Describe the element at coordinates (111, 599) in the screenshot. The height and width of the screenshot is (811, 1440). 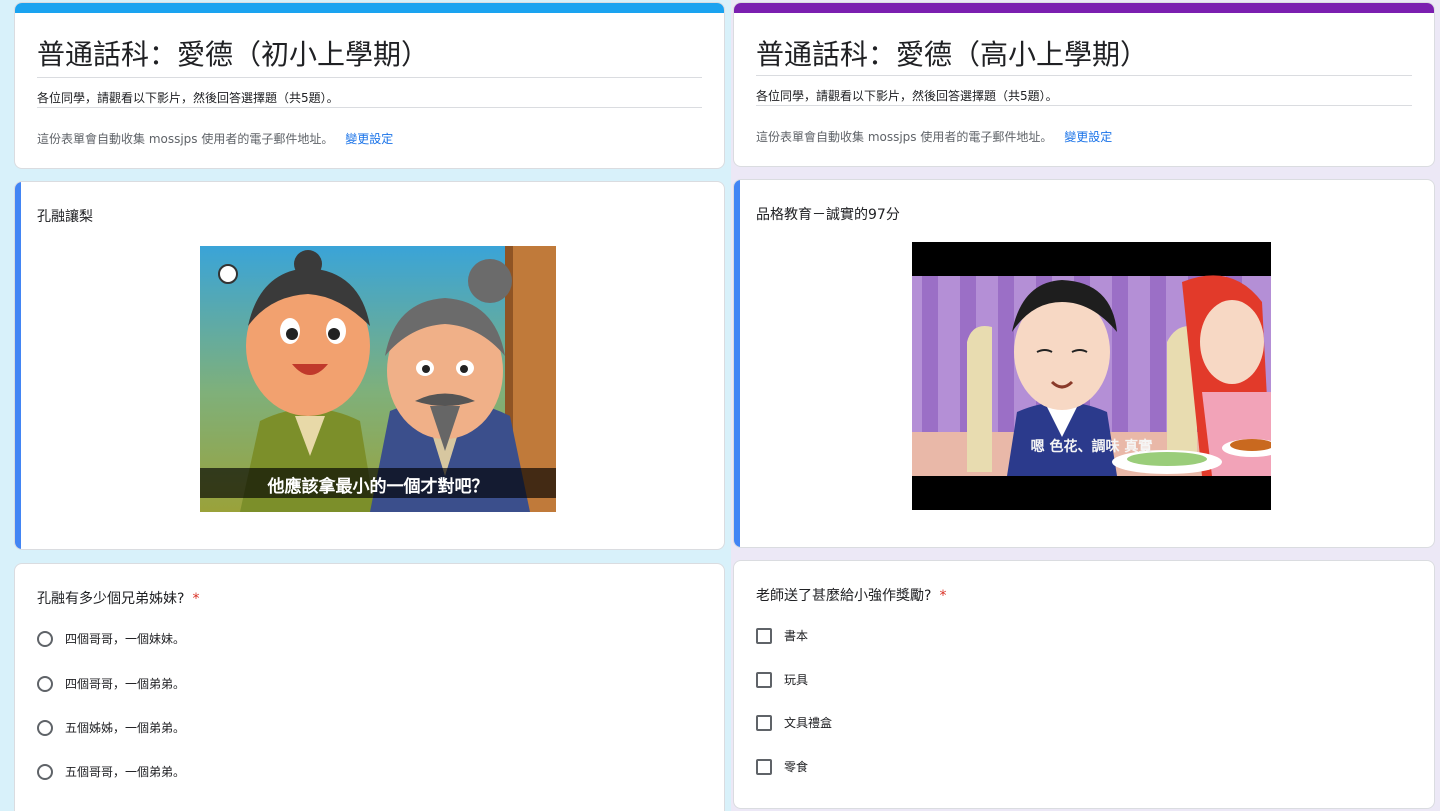
I see `left-question-text: 孔融有多少個兄弟姊妹?` at that location.